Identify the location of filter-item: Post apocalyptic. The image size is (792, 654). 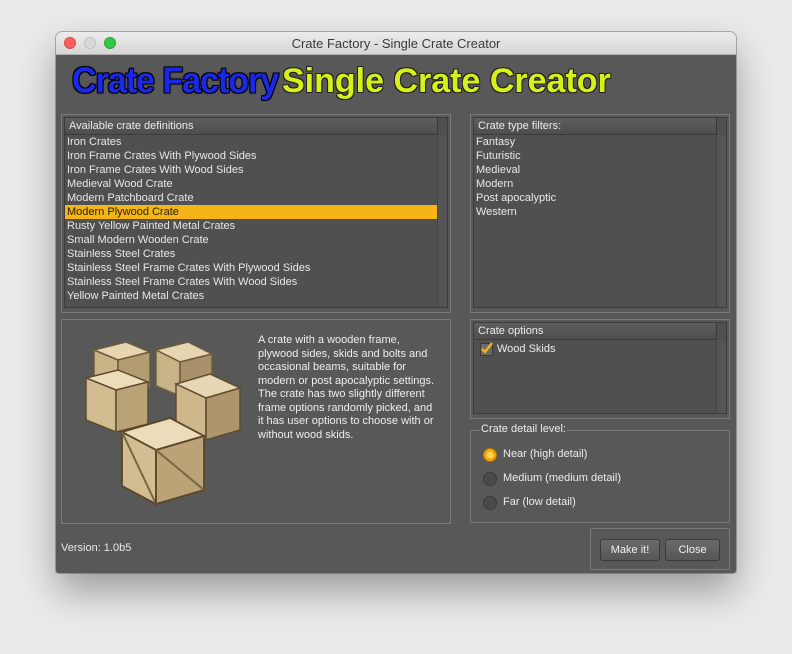
(600, 198).